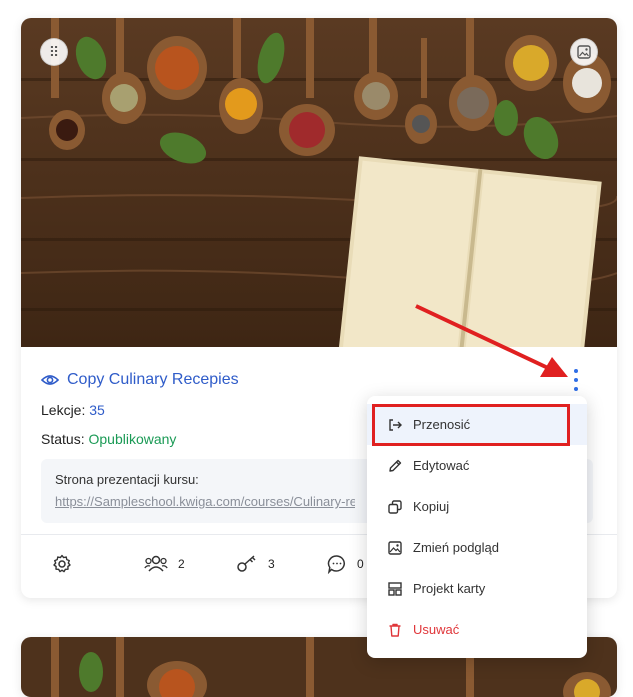 This screenshot has width=633, height=697. Describe the element at coordinates (477, 506) in the screenshot. I see `menu-item-copy: Kopiuj` at that location.